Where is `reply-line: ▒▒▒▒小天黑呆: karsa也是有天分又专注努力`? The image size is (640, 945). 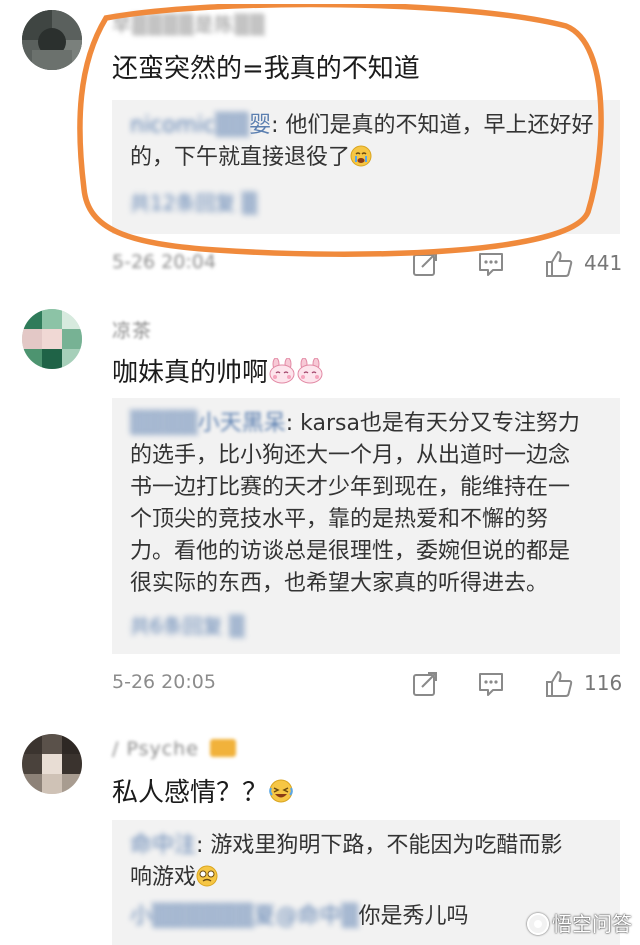
reply-line: ▒▒▒▒小天黑呆: karsa也是有天分又专注努力 is located at coordinates (366, 424).